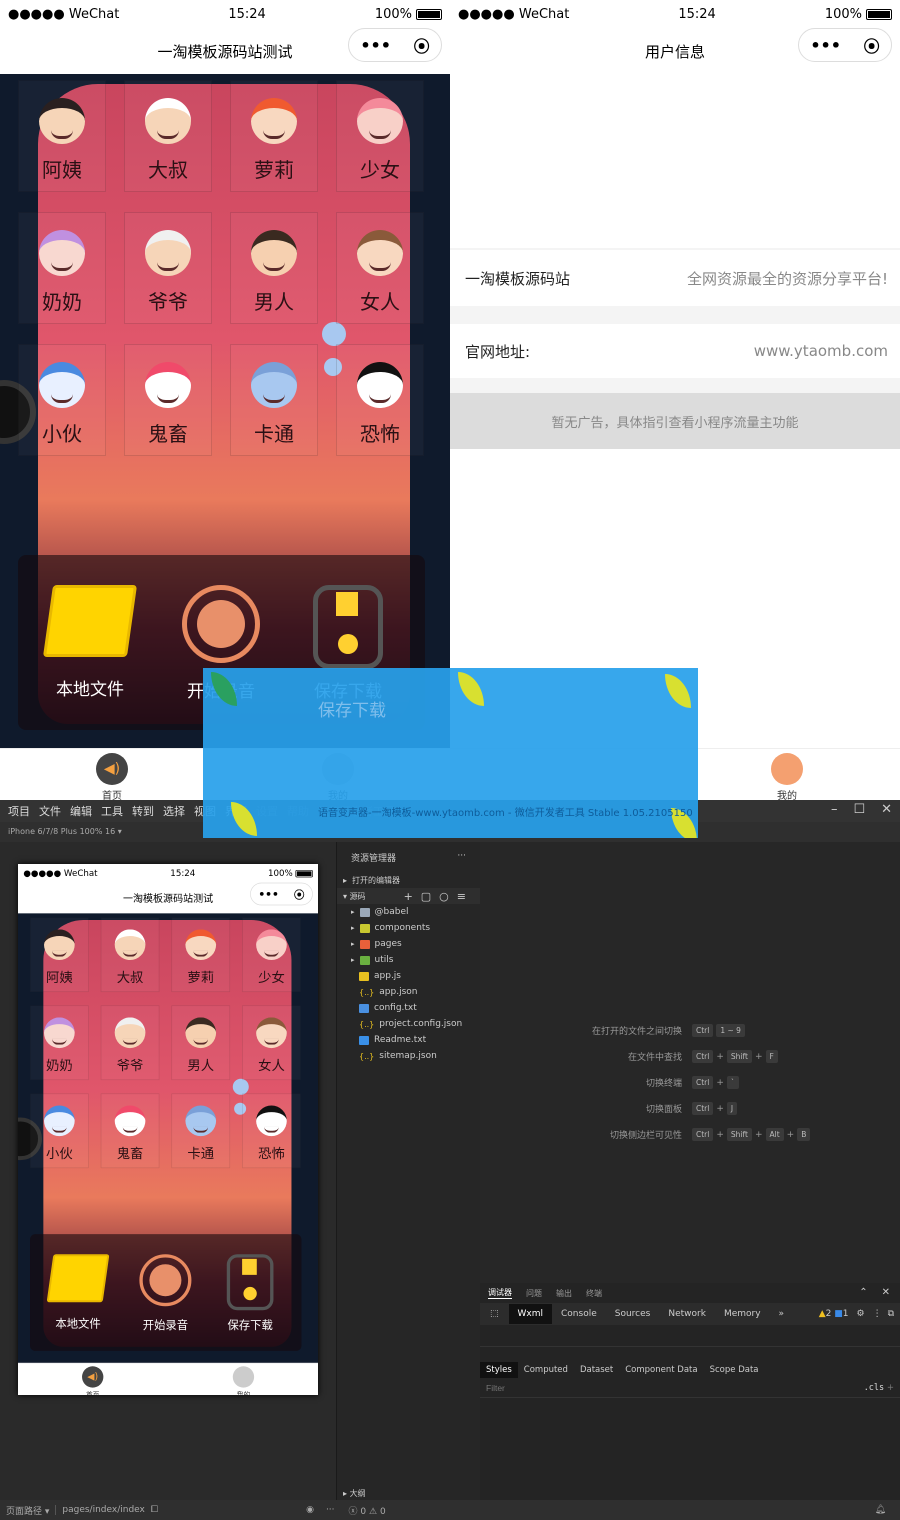 This screenshot has height=1520, width=900. Describe the element at coordinates (408, 1040) in the screenshot. I see `file-tree-item: Readme.txt` at that location.